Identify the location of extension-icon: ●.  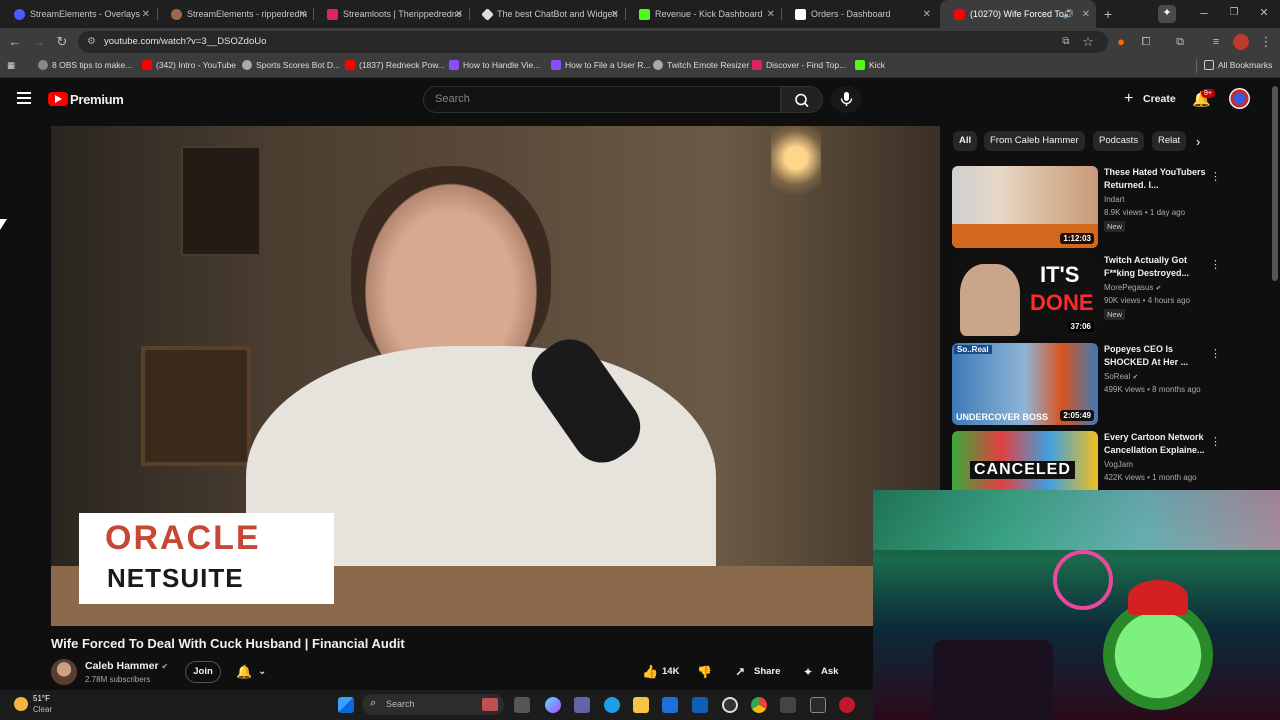
(1121, 42).